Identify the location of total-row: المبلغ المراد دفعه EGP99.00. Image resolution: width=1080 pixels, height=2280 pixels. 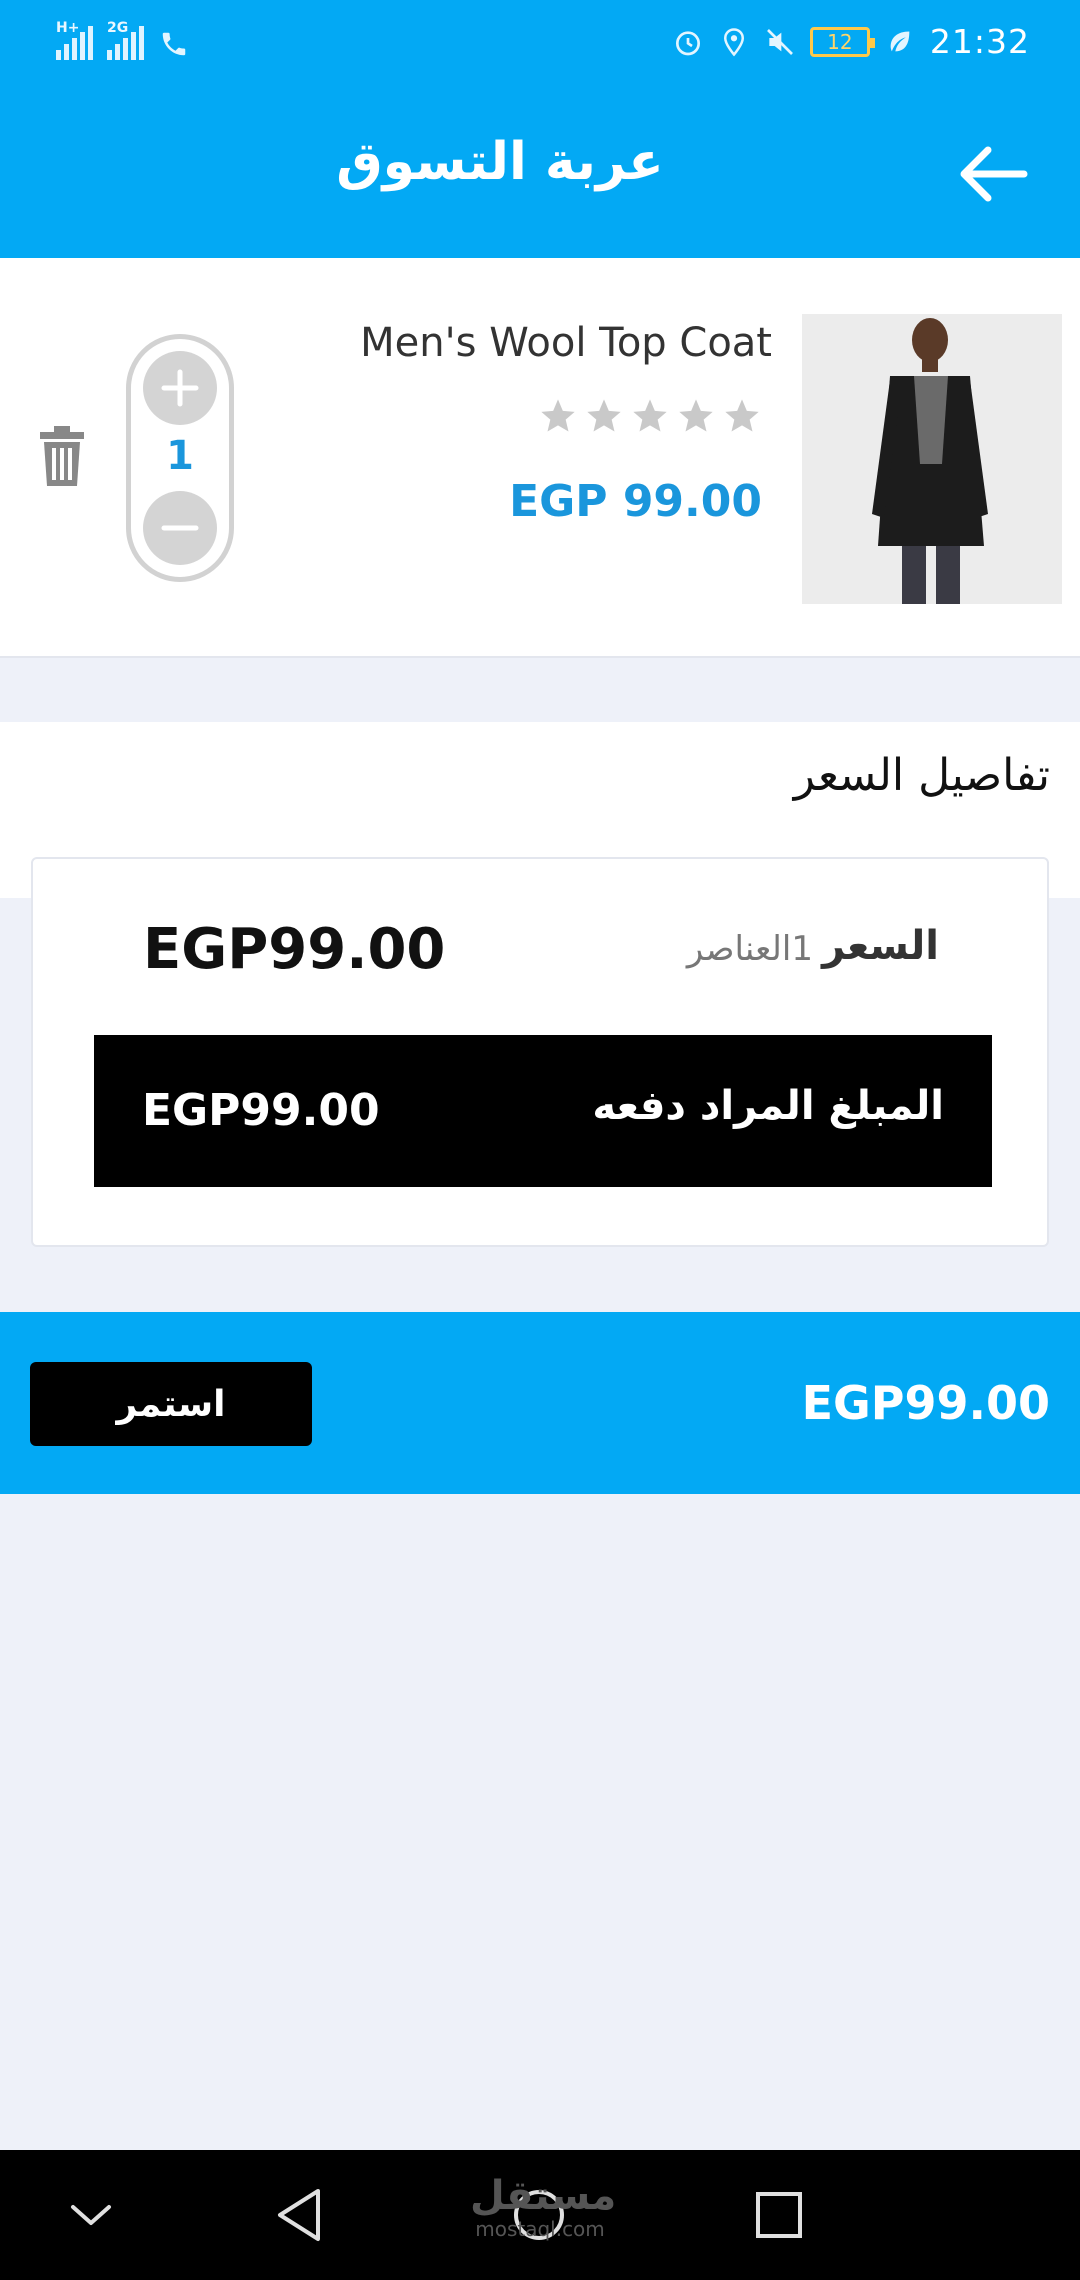
(543, 1111).